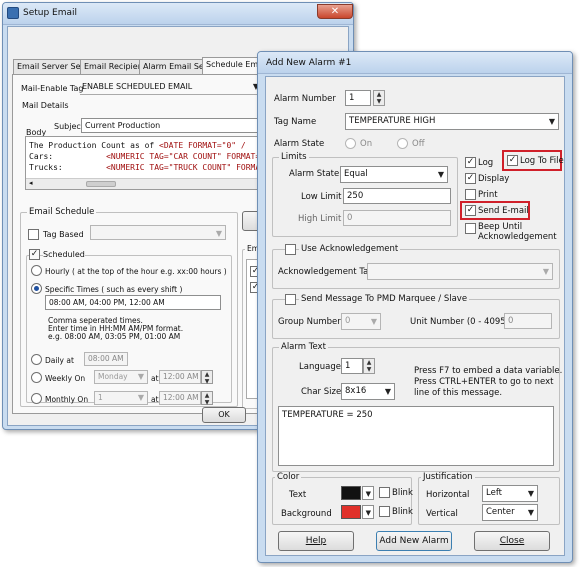 The height and width of the screenshot is (567, 580). I want to click on email-schedule-label: Email Schedule, so click(62, 212).